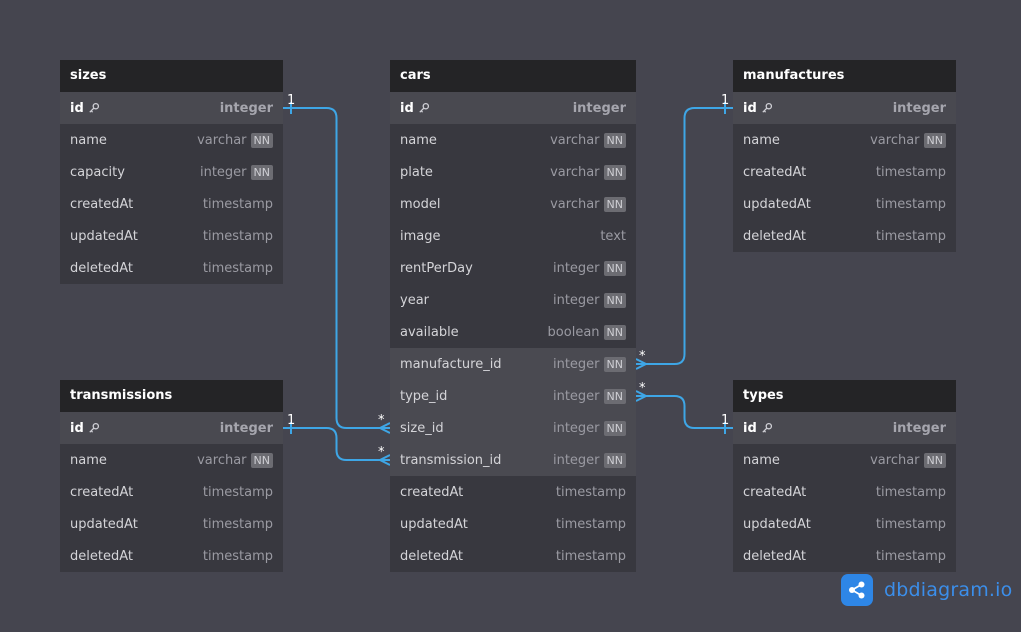 This screenshot has height=632, width=1021. I want to click on column-row-capacity: capacity integer NN, so click(171, 172).